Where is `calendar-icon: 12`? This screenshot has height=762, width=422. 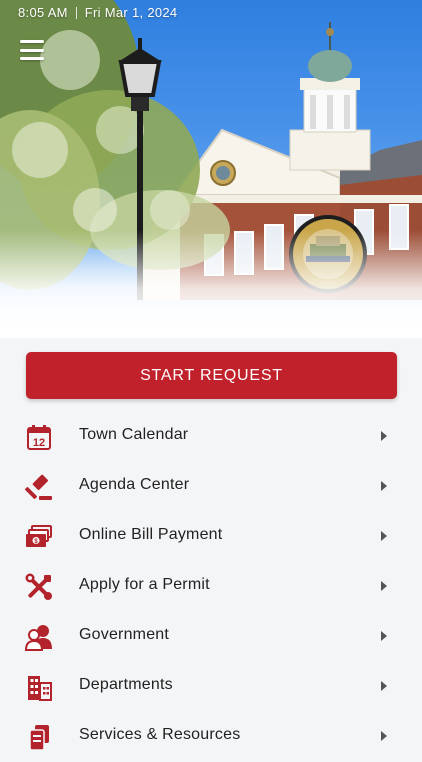 calendar-icon: 12 is located at coordinates (39, 437).